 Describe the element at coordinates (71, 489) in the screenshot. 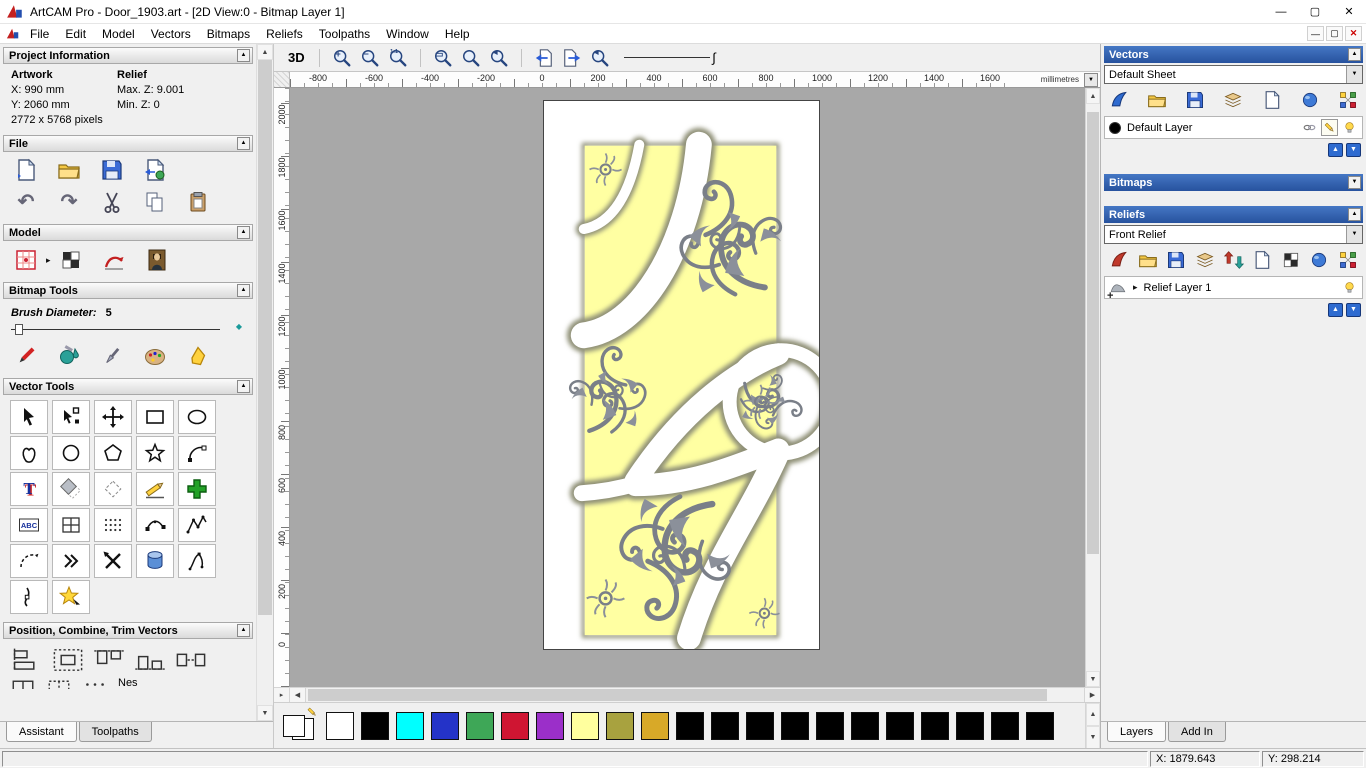

I see `wrap-text-tool` at that location.